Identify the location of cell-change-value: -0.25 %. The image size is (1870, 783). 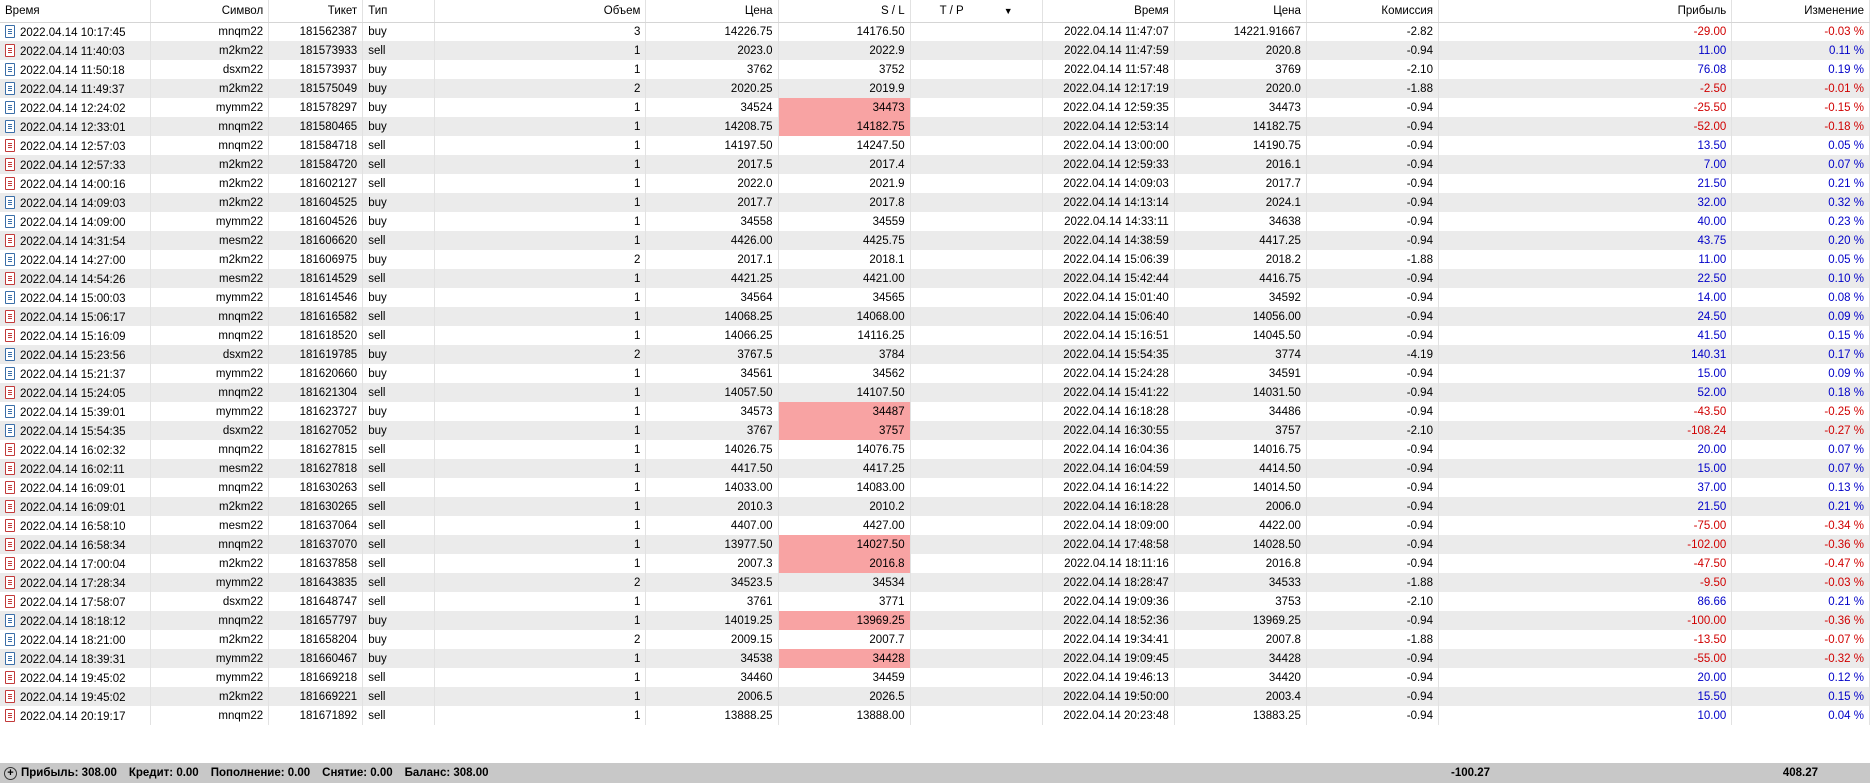
(1844, 411).